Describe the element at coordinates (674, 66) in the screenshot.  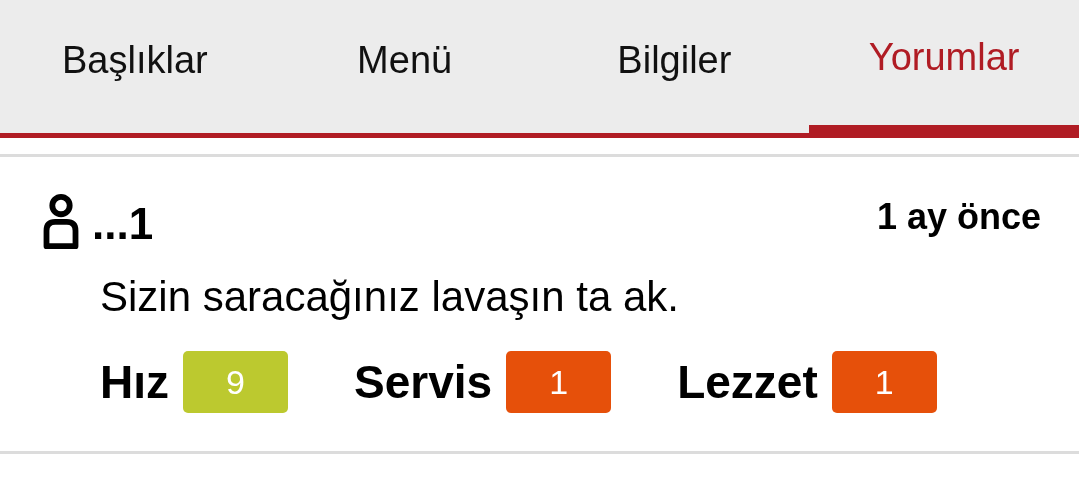
I see `tab: Bilgiler` at that location.